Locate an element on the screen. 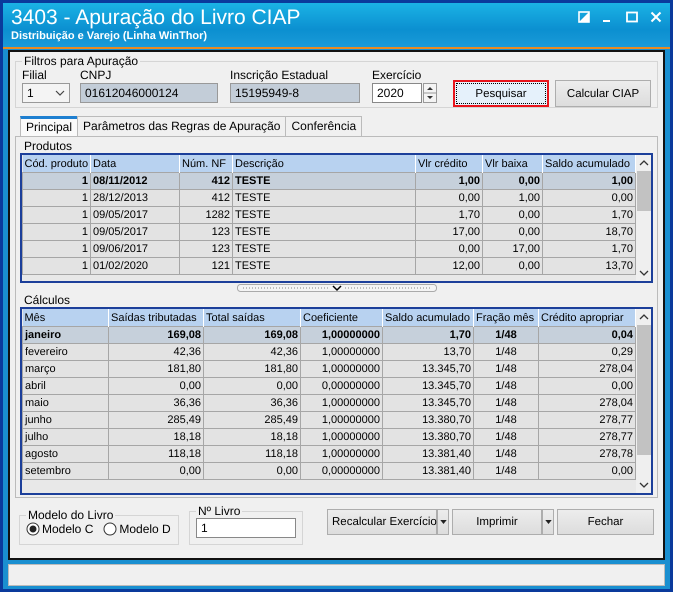 This screenshot has height=592, width=673. table-cell: fevereiro is located at coordinates (65, 352).